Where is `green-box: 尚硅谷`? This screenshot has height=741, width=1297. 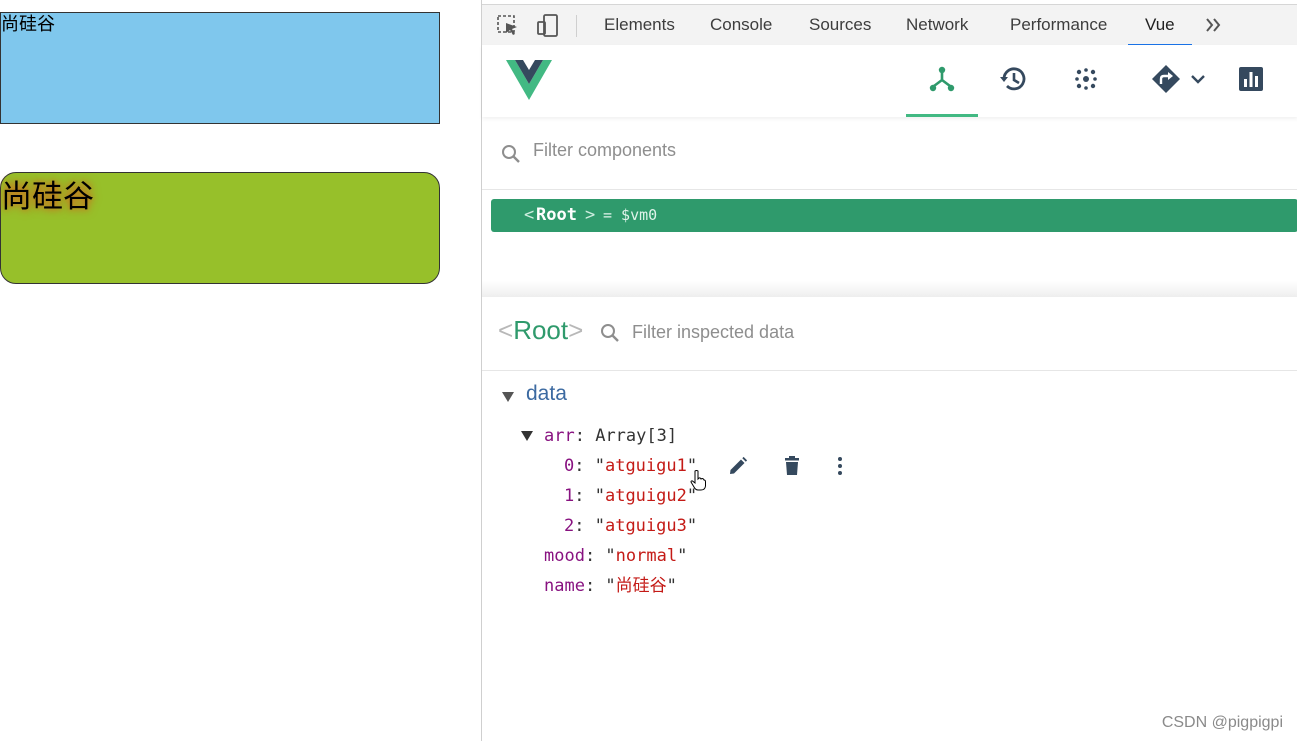
green-box: 尚硅谷 is located at coordinates (220, 228).